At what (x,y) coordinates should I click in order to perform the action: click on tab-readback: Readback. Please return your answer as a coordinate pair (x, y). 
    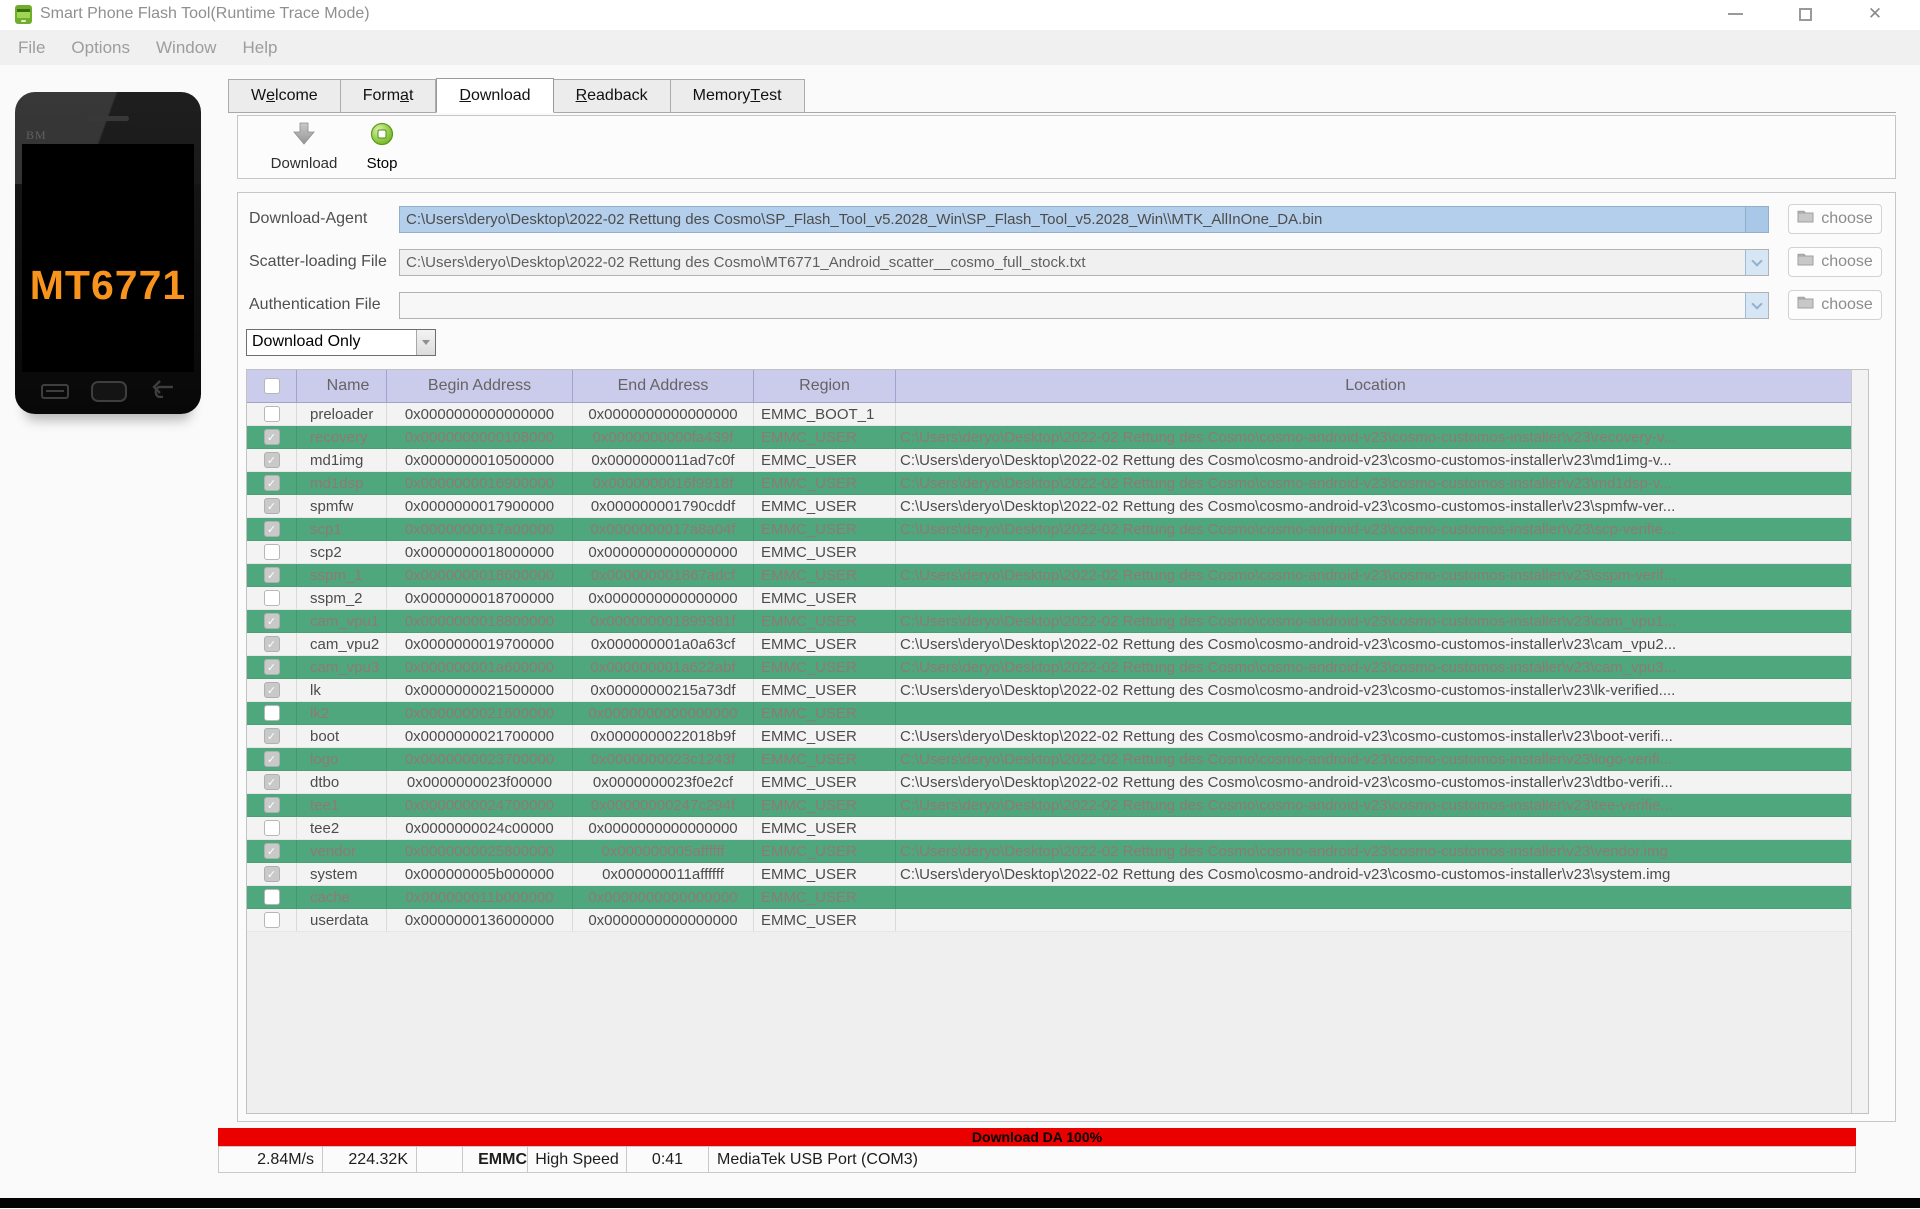
    Looking at the image, I should click on (612, 95).